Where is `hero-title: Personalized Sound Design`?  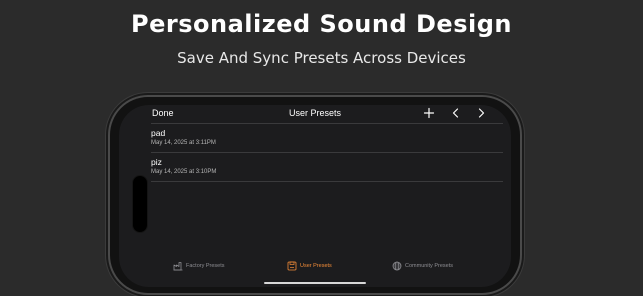 hero-title: Personalized Sound Design is located at coordinates (321, 24).